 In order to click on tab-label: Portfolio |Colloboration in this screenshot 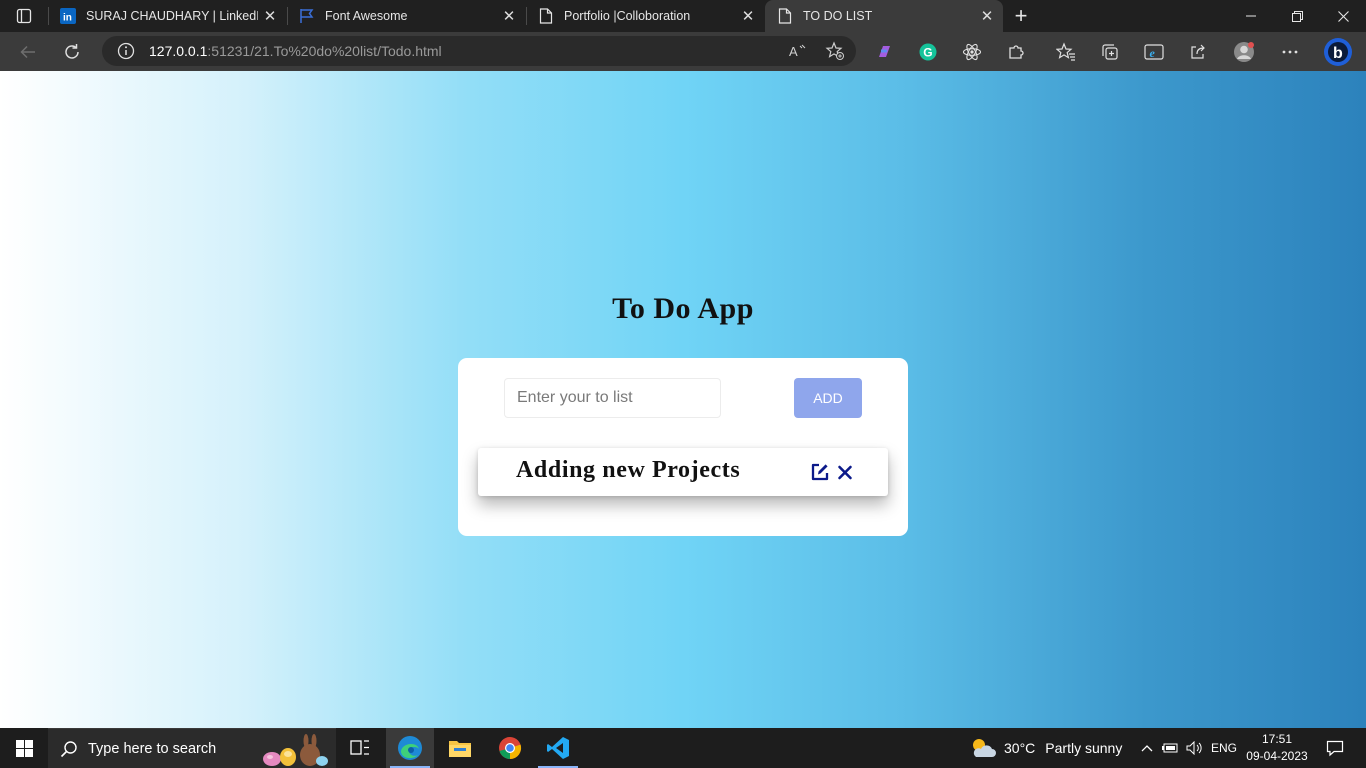, I will do `click(627, 16)`.